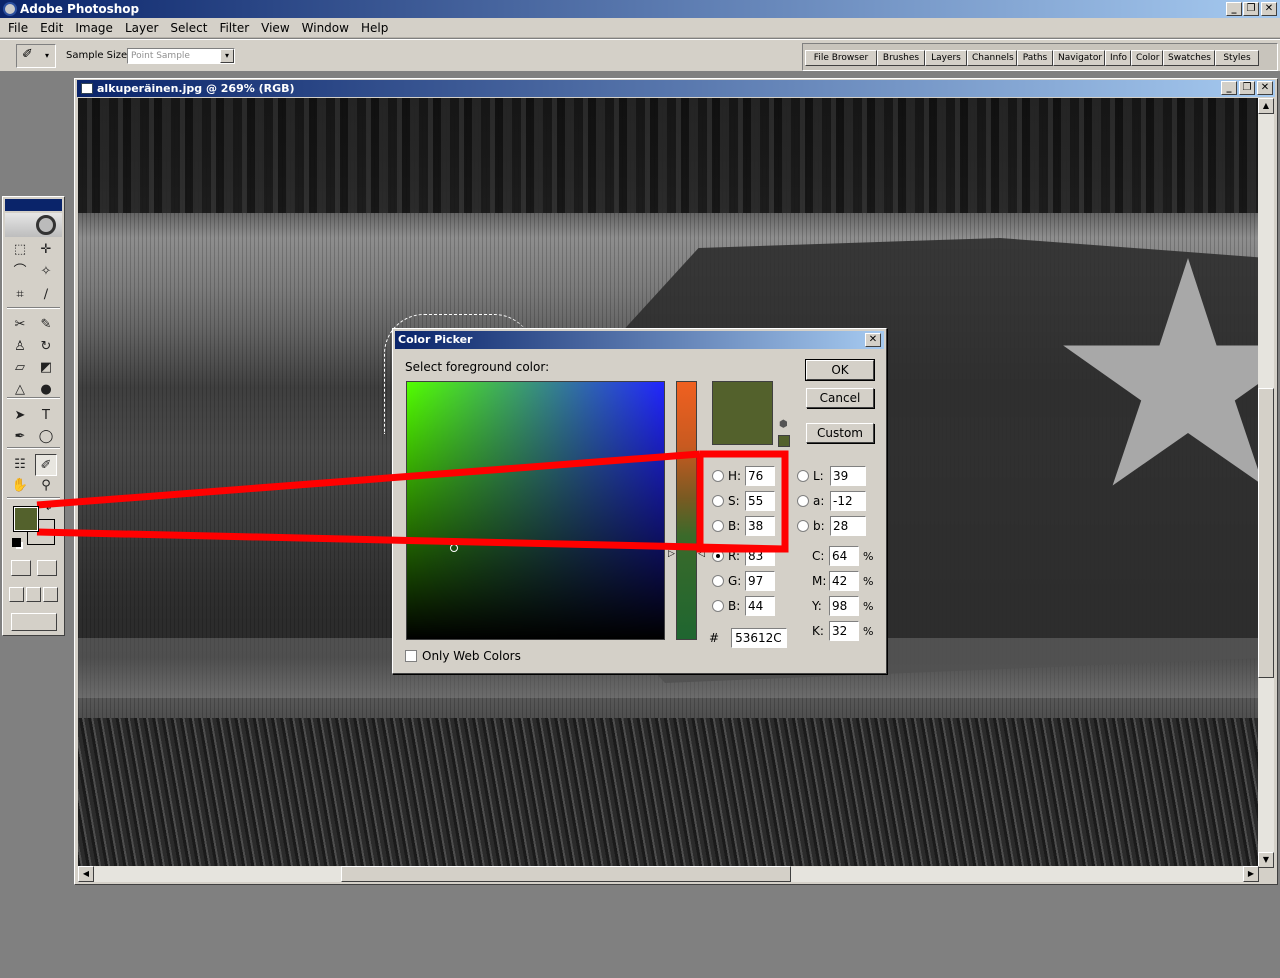 The image size is (1280, 978). What do you see at coordinates (803, 526) in the screenshot?
I see `lab-b-radio` at bounding box center [803, 526].